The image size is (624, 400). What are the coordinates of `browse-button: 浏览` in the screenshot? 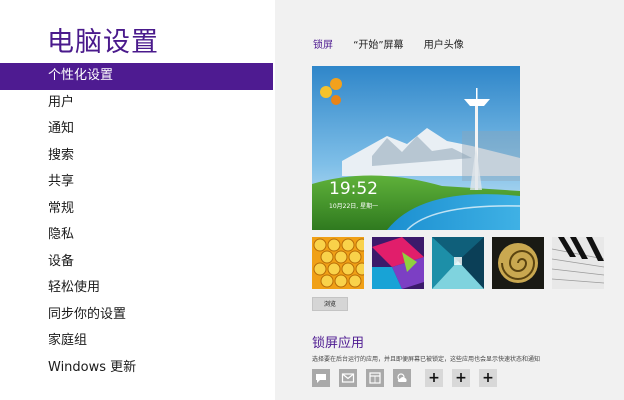 It's located at (330, 304).